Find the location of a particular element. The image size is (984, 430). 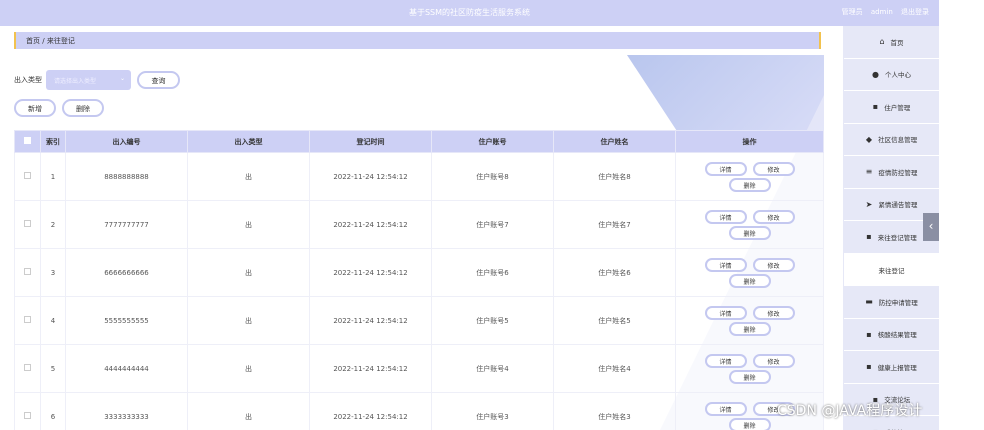

user-role: 管理员 is located at coordinates (852, 12).